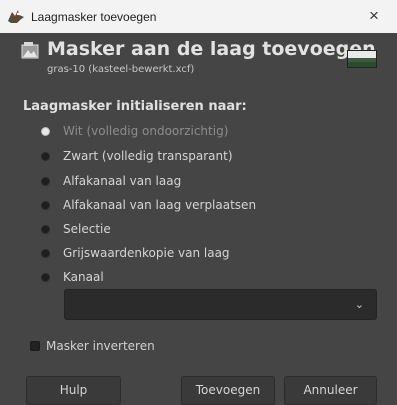 This screenshot has height=405, width=397. Describe the element at coordinates (83, 277) in the screenshot. I see `radio-label: Kanaal` at that location.